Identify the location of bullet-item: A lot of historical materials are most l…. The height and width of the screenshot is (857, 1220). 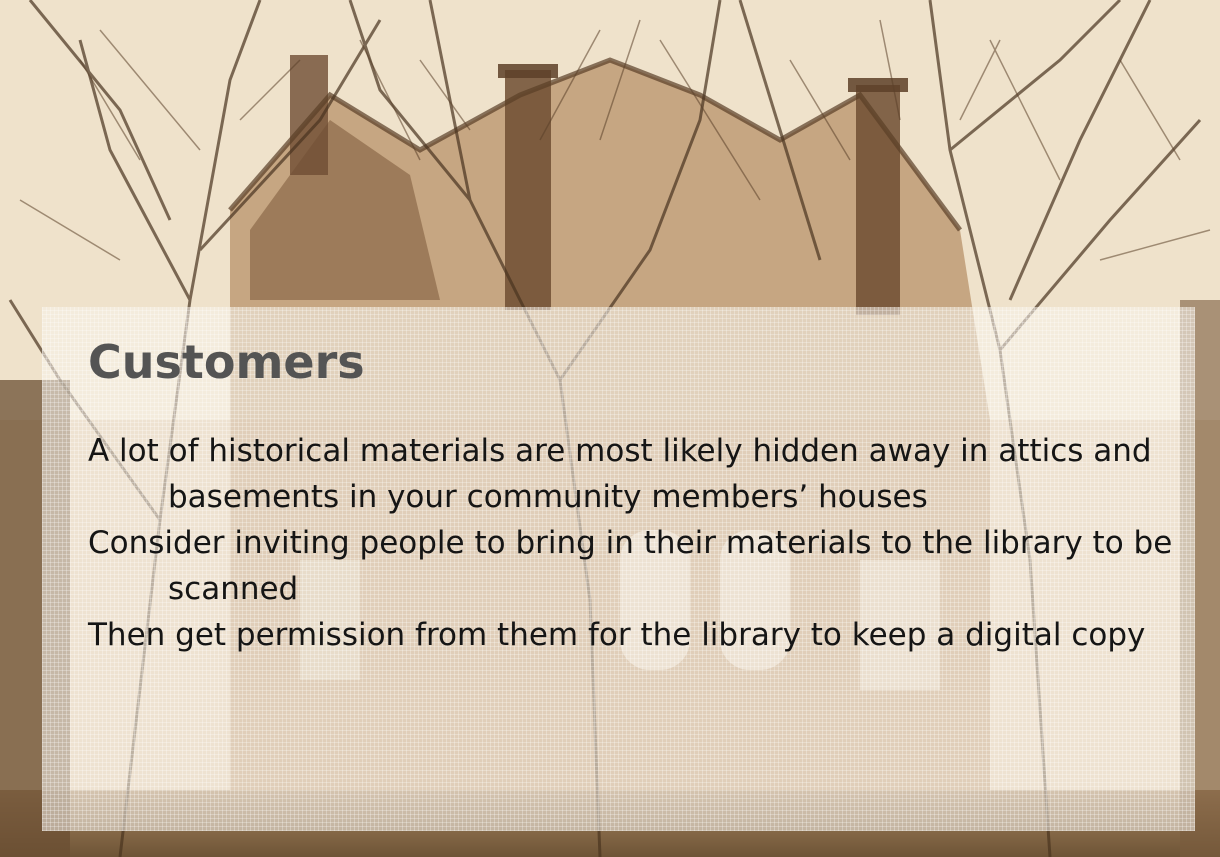
(620, 474).